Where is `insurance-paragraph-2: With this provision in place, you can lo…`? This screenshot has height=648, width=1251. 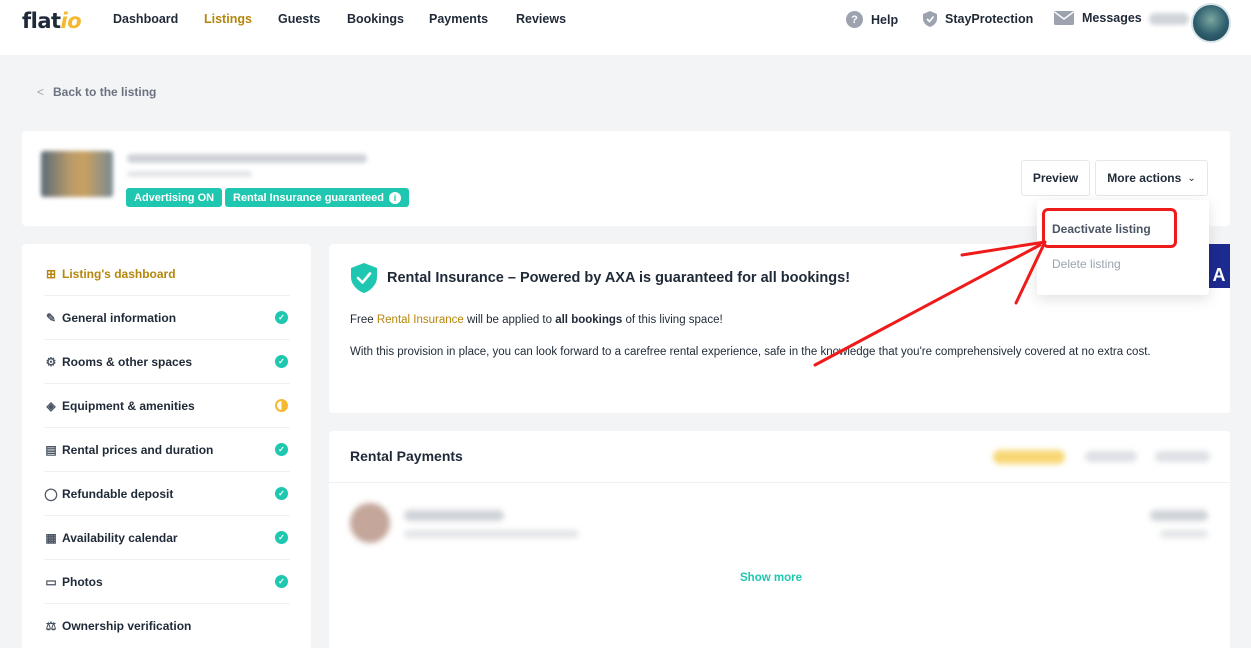
insurance-paragraph-2: With this provision in place, you can lo… is located at coordinates (750, 352).